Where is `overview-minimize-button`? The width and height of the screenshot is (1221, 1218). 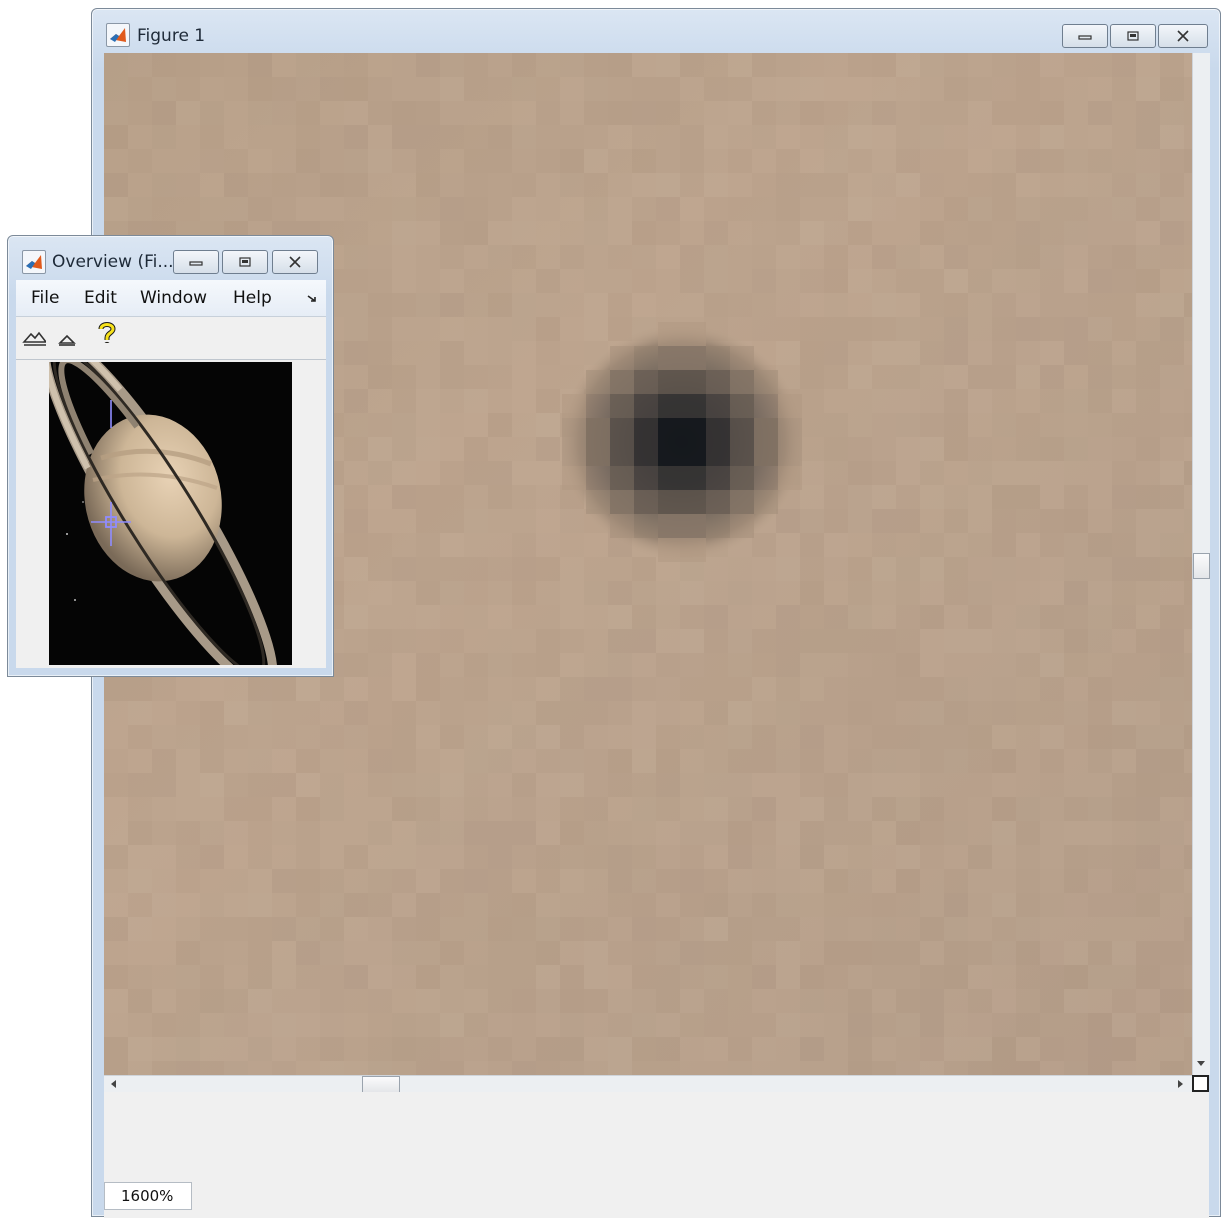
overview-minimize-button is located at coordinates (196, 262).